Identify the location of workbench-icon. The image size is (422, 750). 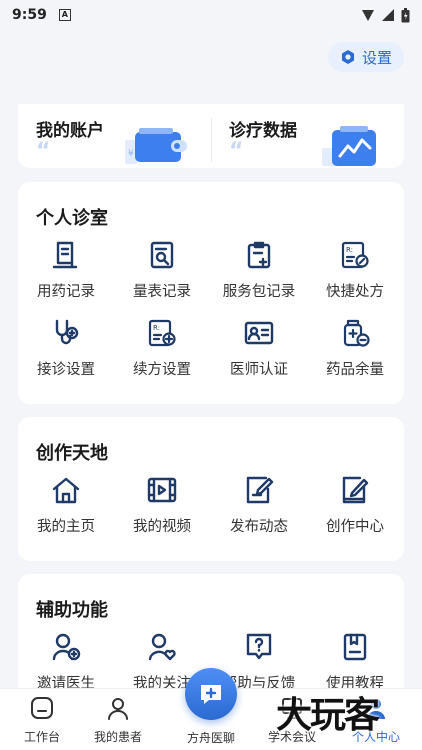
(42, 708).